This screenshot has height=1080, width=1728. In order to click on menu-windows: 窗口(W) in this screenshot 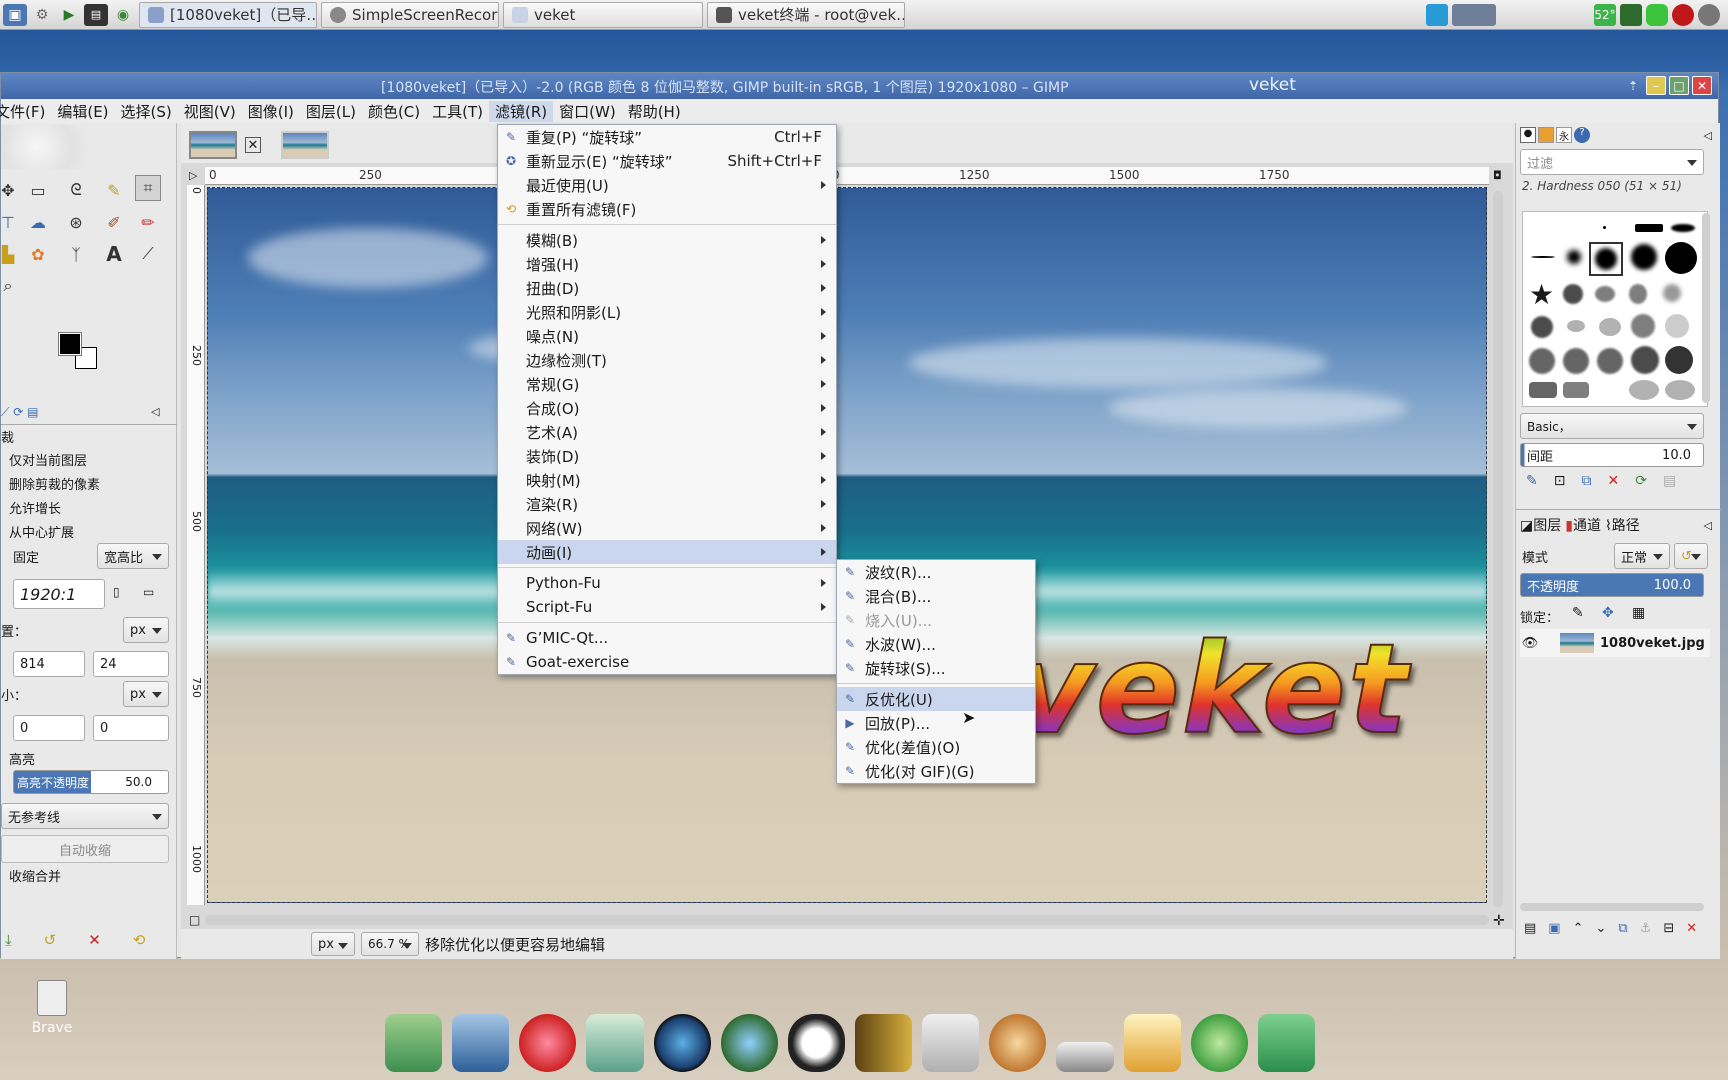, I will do `click(587, 111)`.